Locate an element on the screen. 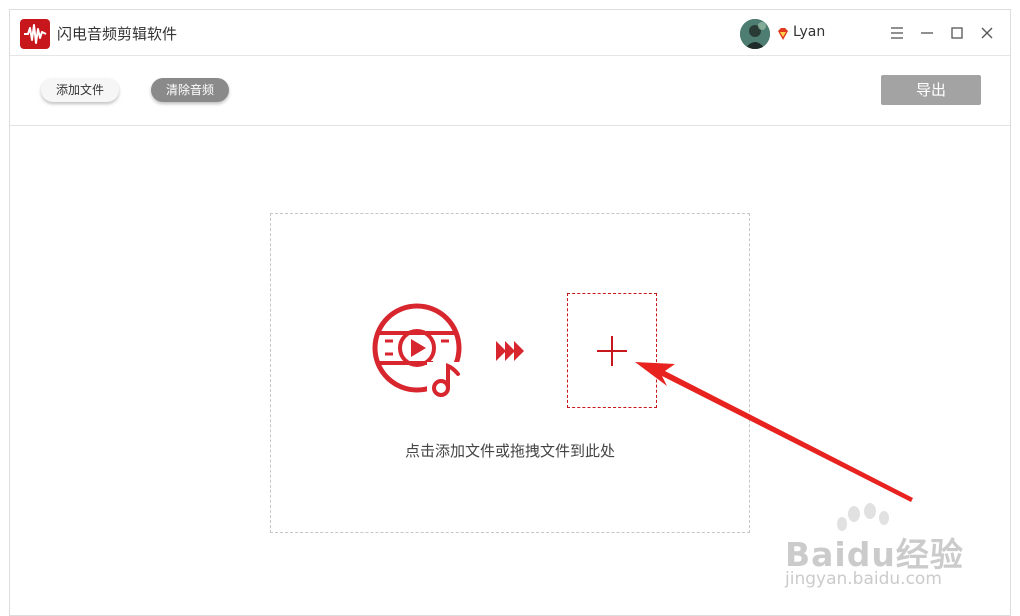 Image resolution: width=1020 pixels, height=616 pixels. waveform-logo-icon is located at coordinates (35, 34).